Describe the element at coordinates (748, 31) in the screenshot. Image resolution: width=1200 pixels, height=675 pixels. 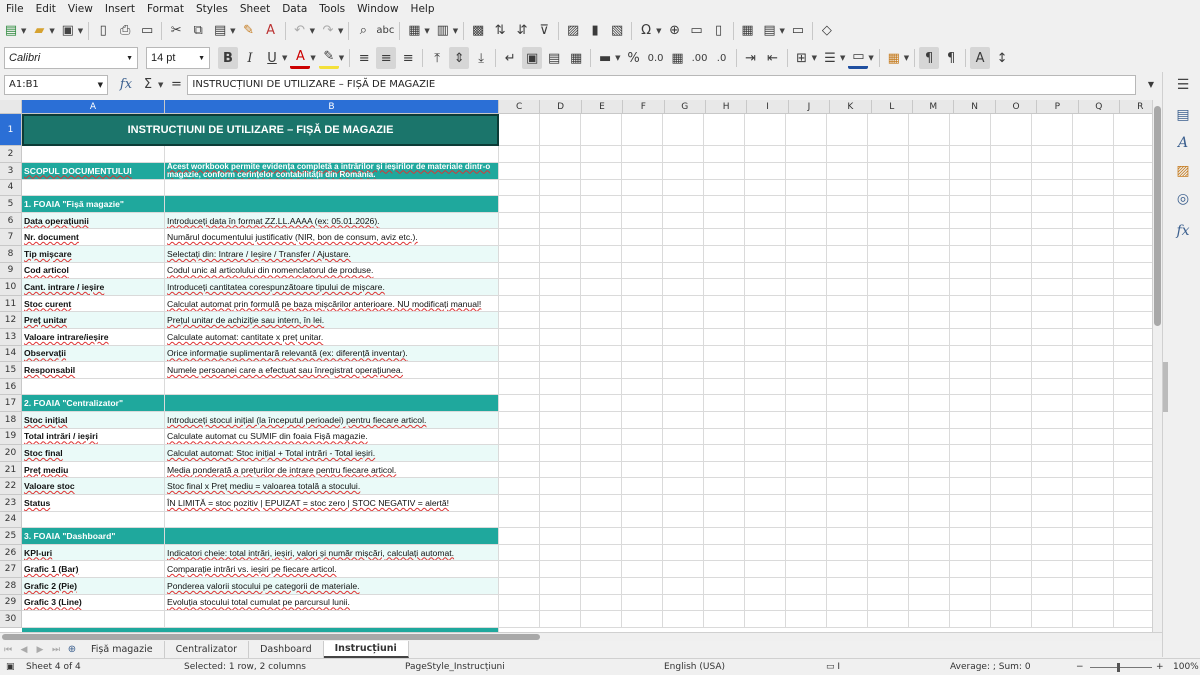
I see `define-print-area-icon: ▦` at that location.